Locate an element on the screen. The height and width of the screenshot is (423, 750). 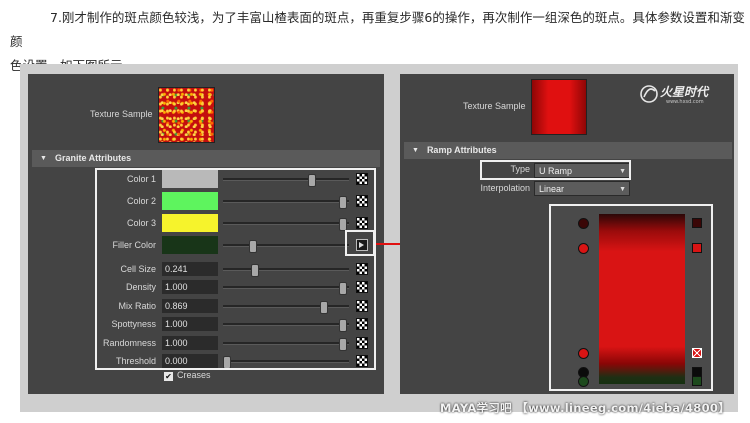
logo-text: 火星时代 is located at coordinates (685, 92).